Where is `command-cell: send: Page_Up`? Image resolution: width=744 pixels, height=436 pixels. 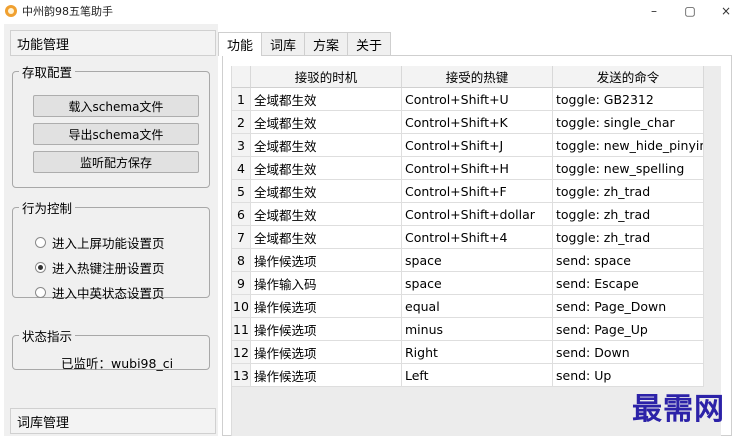 command-cell: send: Page_Up is located at coordinates (628, 329).